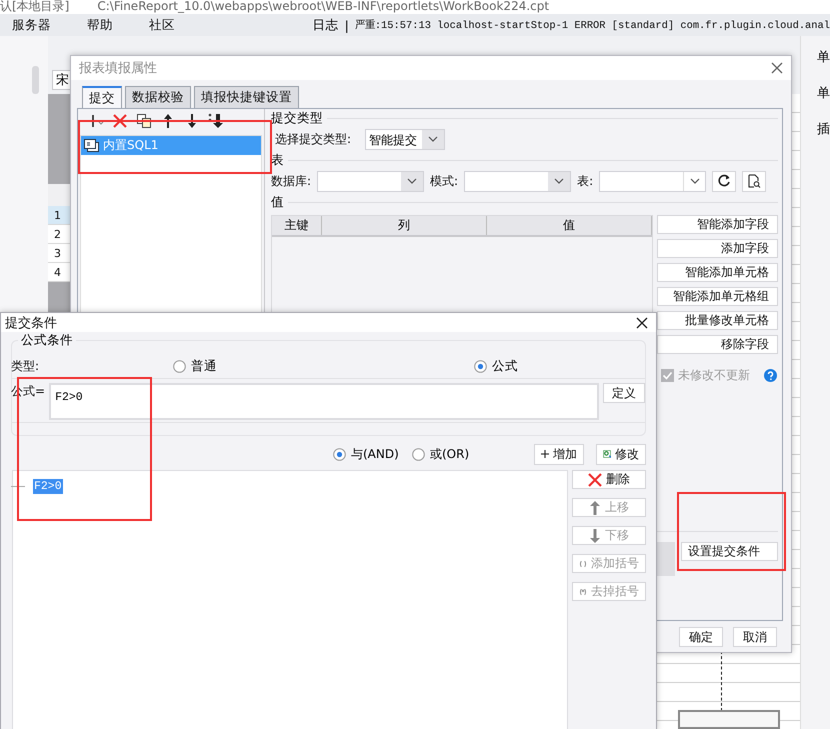 The image size is (830, 729). I want to click on group-label: 提交类型, so click(297, 118).